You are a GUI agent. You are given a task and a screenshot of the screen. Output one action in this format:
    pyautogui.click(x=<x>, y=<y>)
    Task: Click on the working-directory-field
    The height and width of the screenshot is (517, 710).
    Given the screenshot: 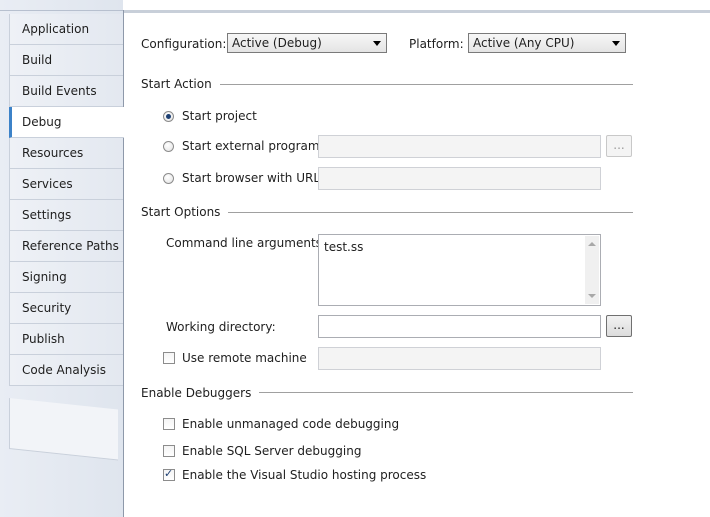 What is the action you would take?
    pyautogui.click(x=459, y=326)
    